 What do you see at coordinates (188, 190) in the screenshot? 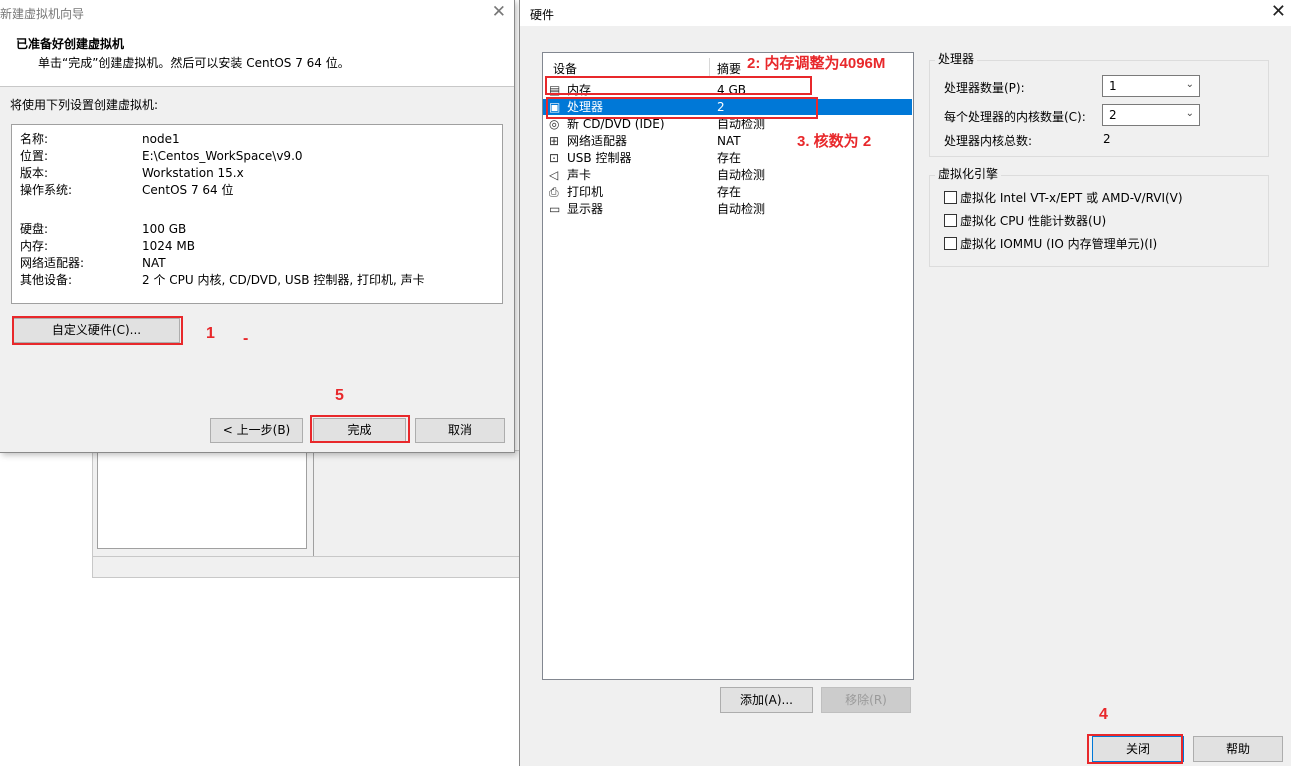
I see `summary-value: CentOS 7 64 位` at bounding box center [188, 190].